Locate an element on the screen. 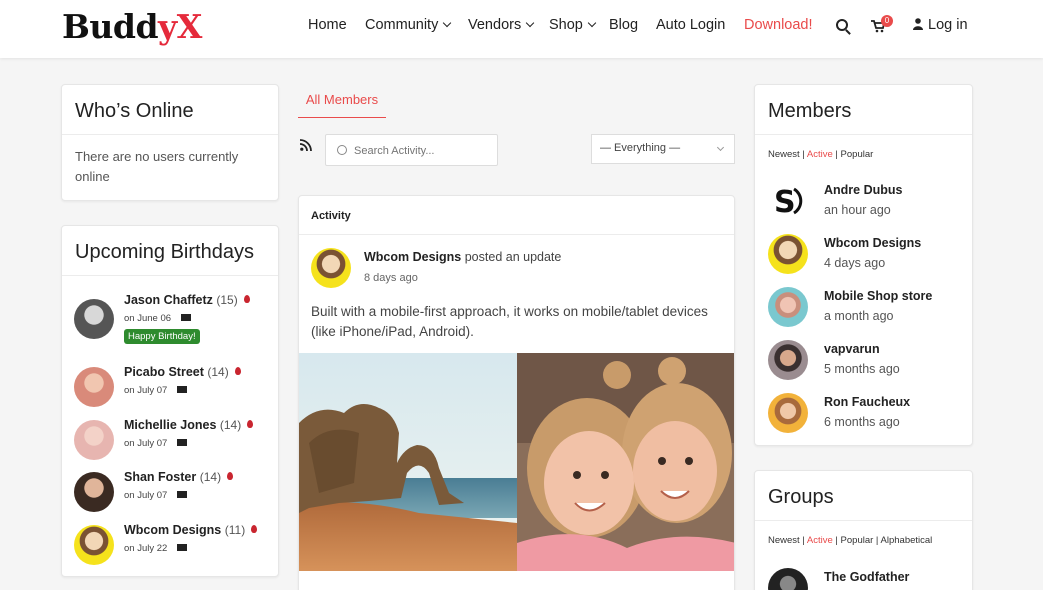 The image size is (1043, 590). activity-filter-select: — Everything — is located at coordinates (663, 149).